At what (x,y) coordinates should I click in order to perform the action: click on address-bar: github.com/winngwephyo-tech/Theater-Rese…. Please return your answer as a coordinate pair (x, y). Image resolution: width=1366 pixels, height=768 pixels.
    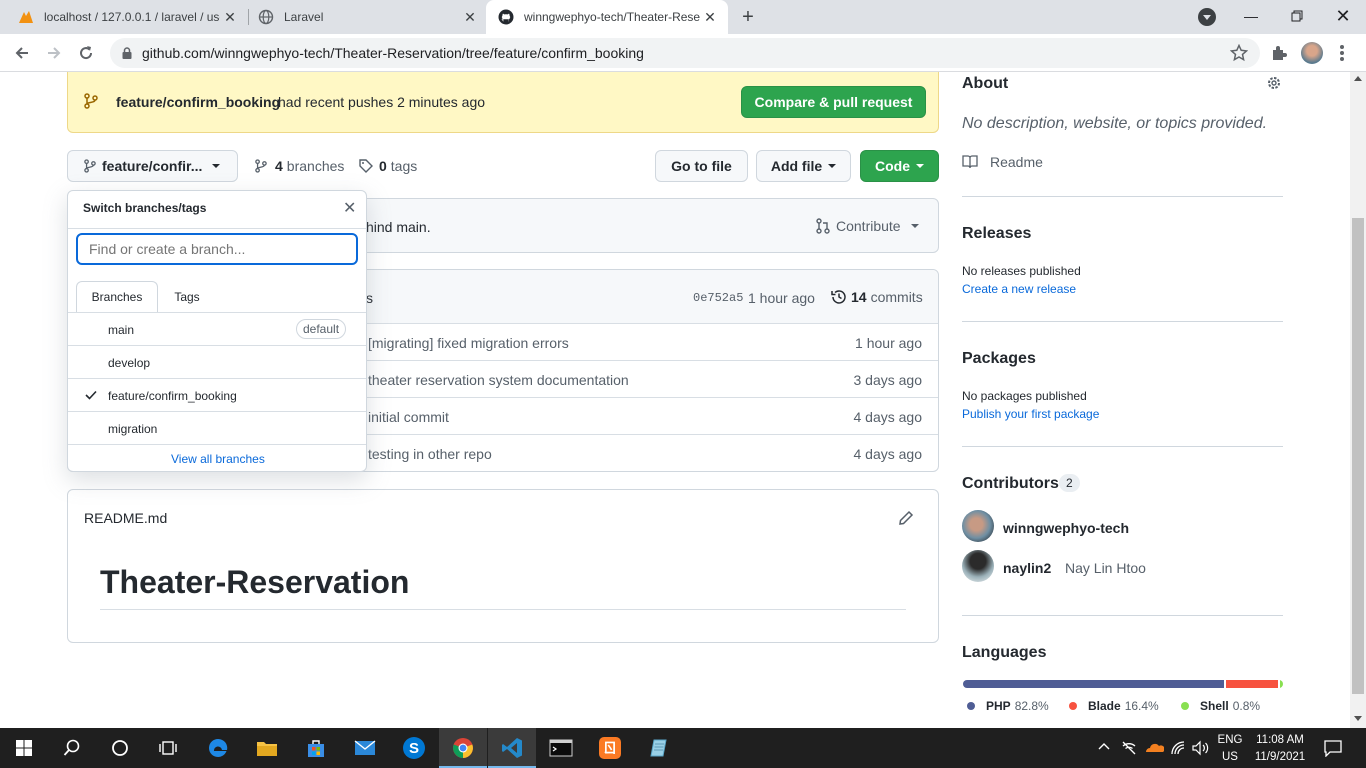
    Looking at the image, I should click on (685, 53).